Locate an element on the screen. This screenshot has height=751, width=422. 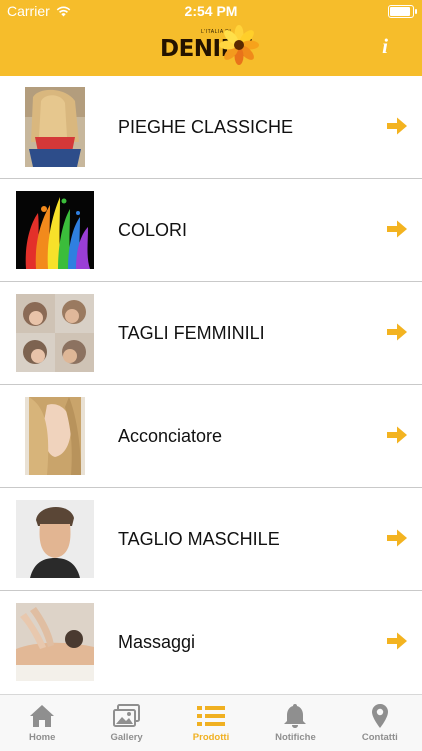
list-icon is located at coordinates (211, 716).